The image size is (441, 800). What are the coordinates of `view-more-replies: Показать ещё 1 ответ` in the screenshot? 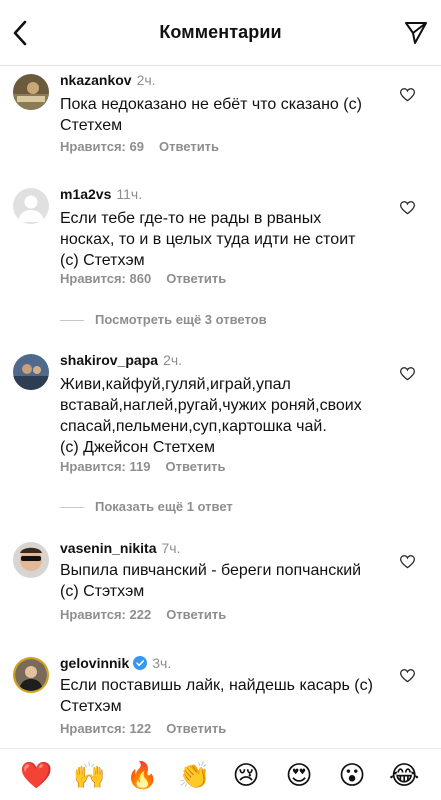 It's located at (146, 506).